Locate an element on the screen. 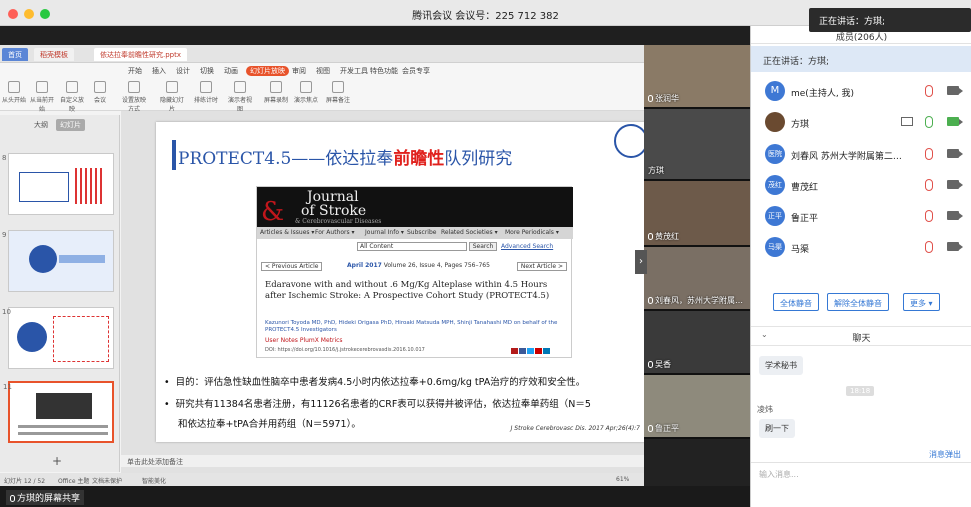  member-row: 方琪 is located at coordinates (861, 122).